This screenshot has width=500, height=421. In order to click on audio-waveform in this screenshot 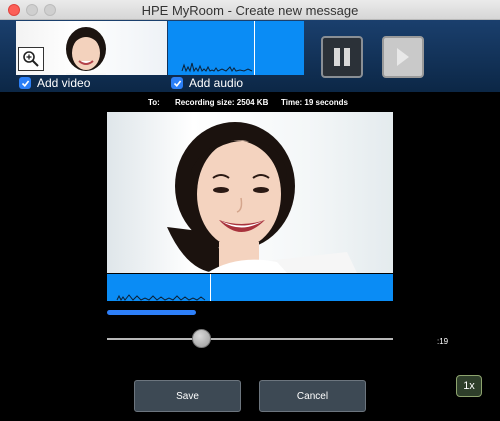, I will do `click(250, 287)`.